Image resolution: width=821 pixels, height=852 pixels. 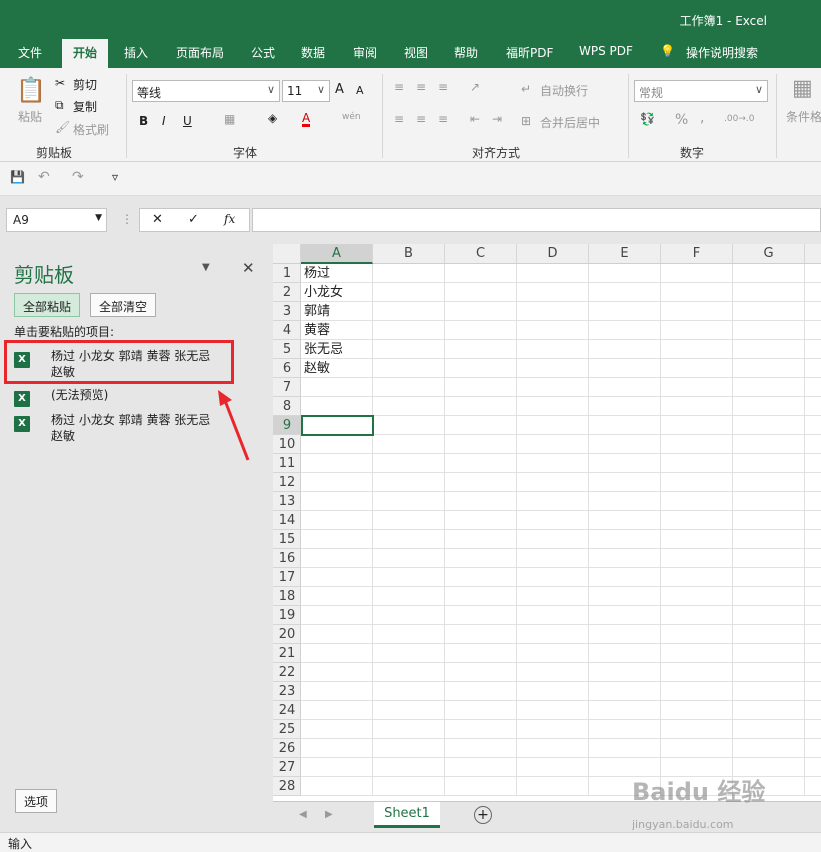 What do you see at coordinates (287, 292) in the screenshot?
I see `row-header: 2` at bounding box center [287, 292].